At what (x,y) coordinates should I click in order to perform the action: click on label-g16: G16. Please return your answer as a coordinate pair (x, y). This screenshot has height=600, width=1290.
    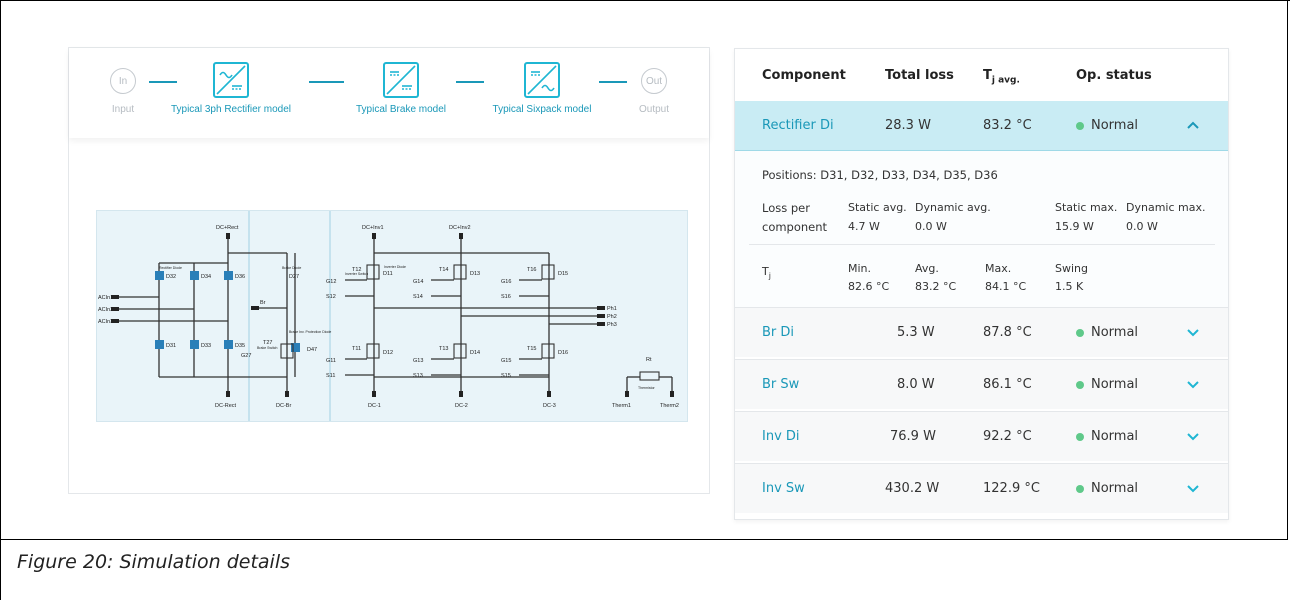
    Looking at the image, I should click on (506, 282).